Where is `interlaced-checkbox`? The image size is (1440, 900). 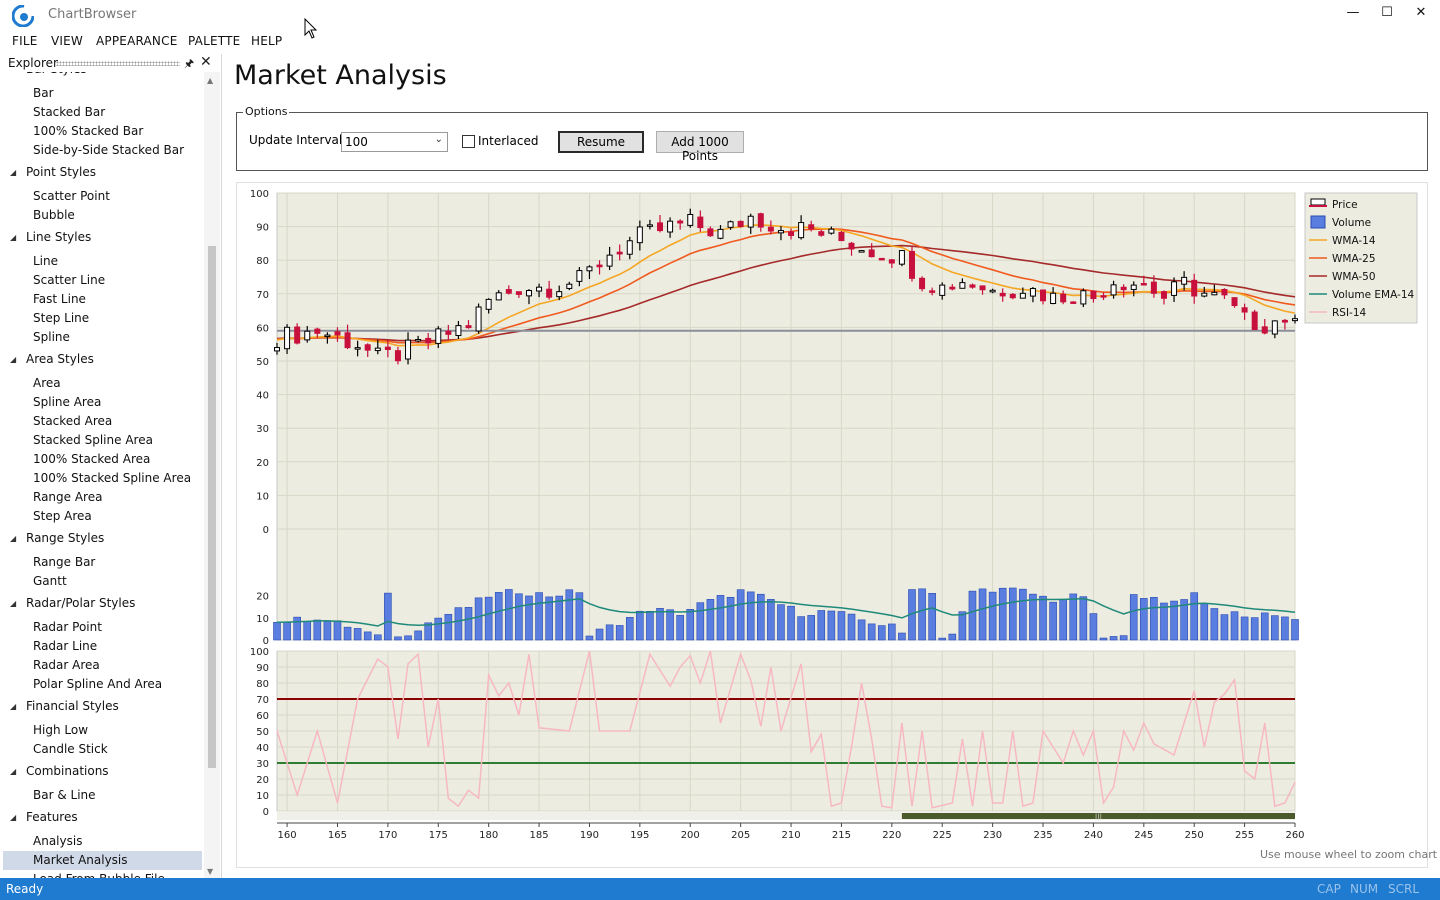
interlaced-checkbox is located at coordinates (468, 141).